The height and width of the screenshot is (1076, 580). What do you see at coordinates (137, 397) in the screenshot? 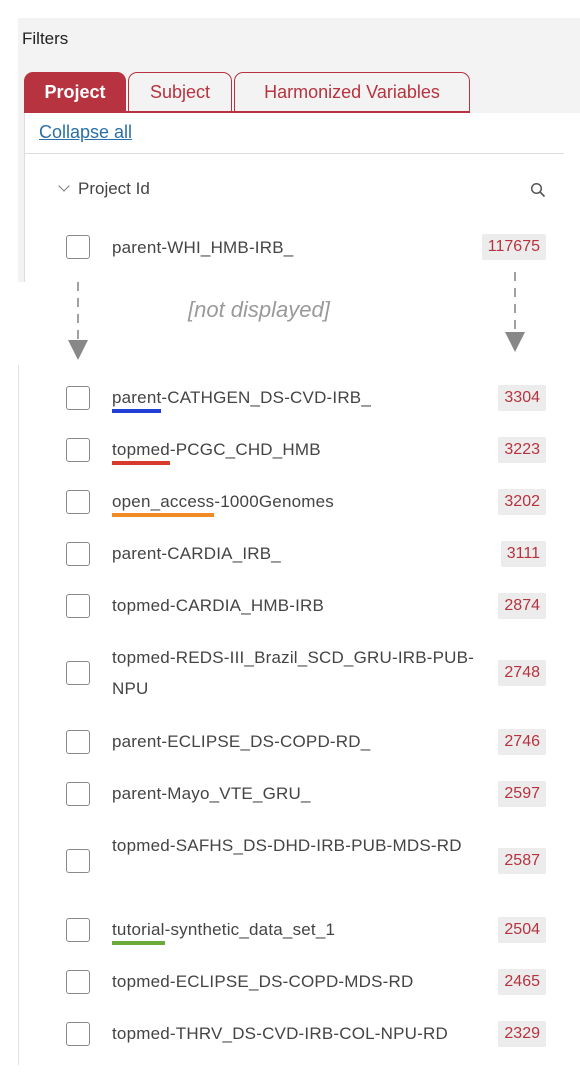
I see `project-prefix: parent` at bounding box center [137, 397].